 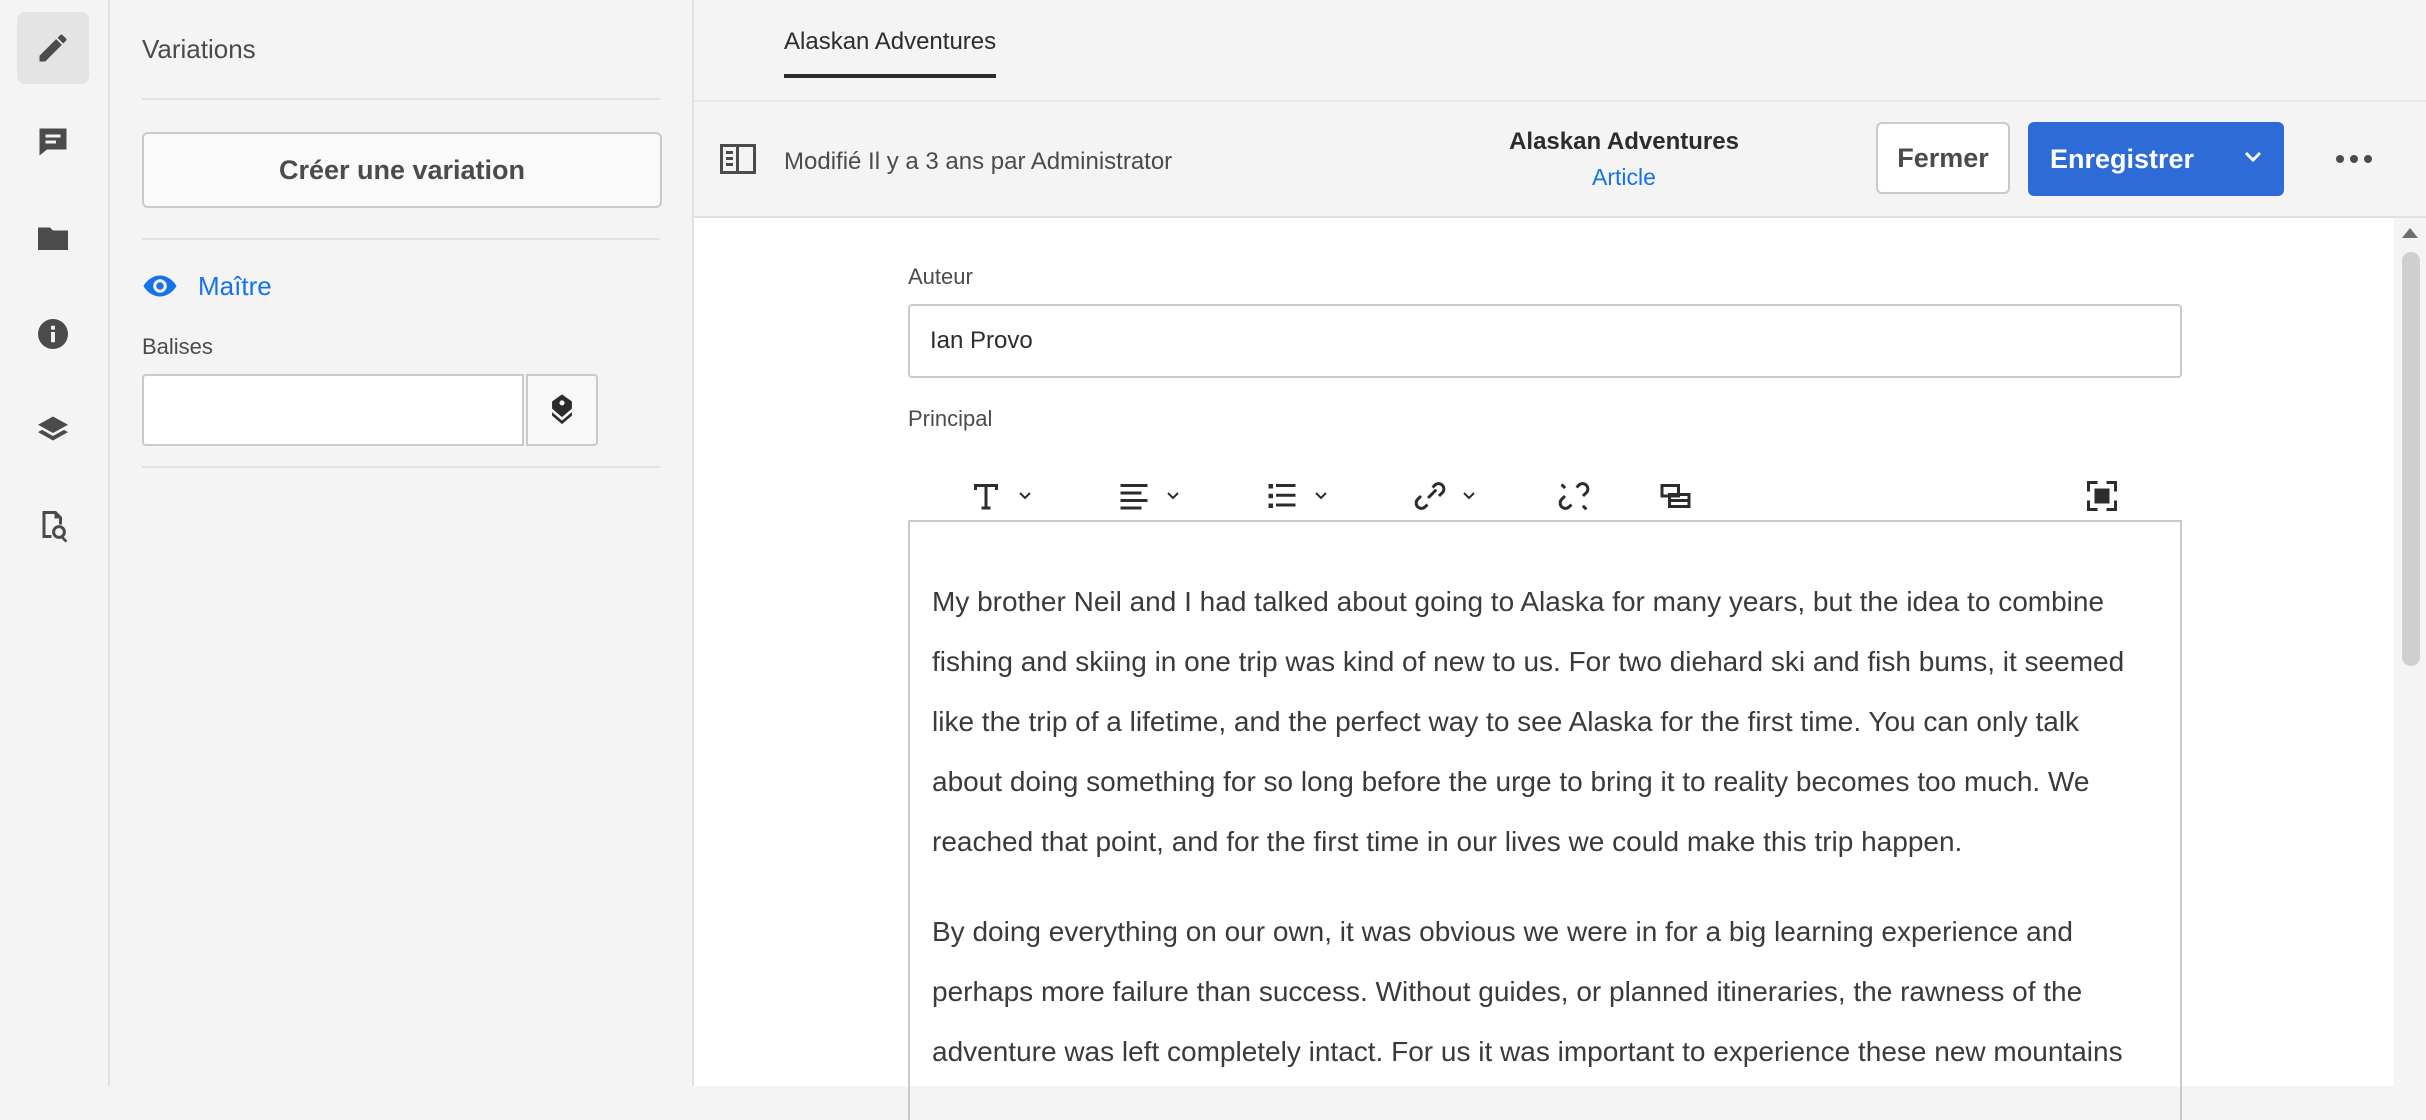 What do you see at coordinates (2411, 459) in the screenshot?
I see `scroll-thumb` at bounding box center [2411, 459].